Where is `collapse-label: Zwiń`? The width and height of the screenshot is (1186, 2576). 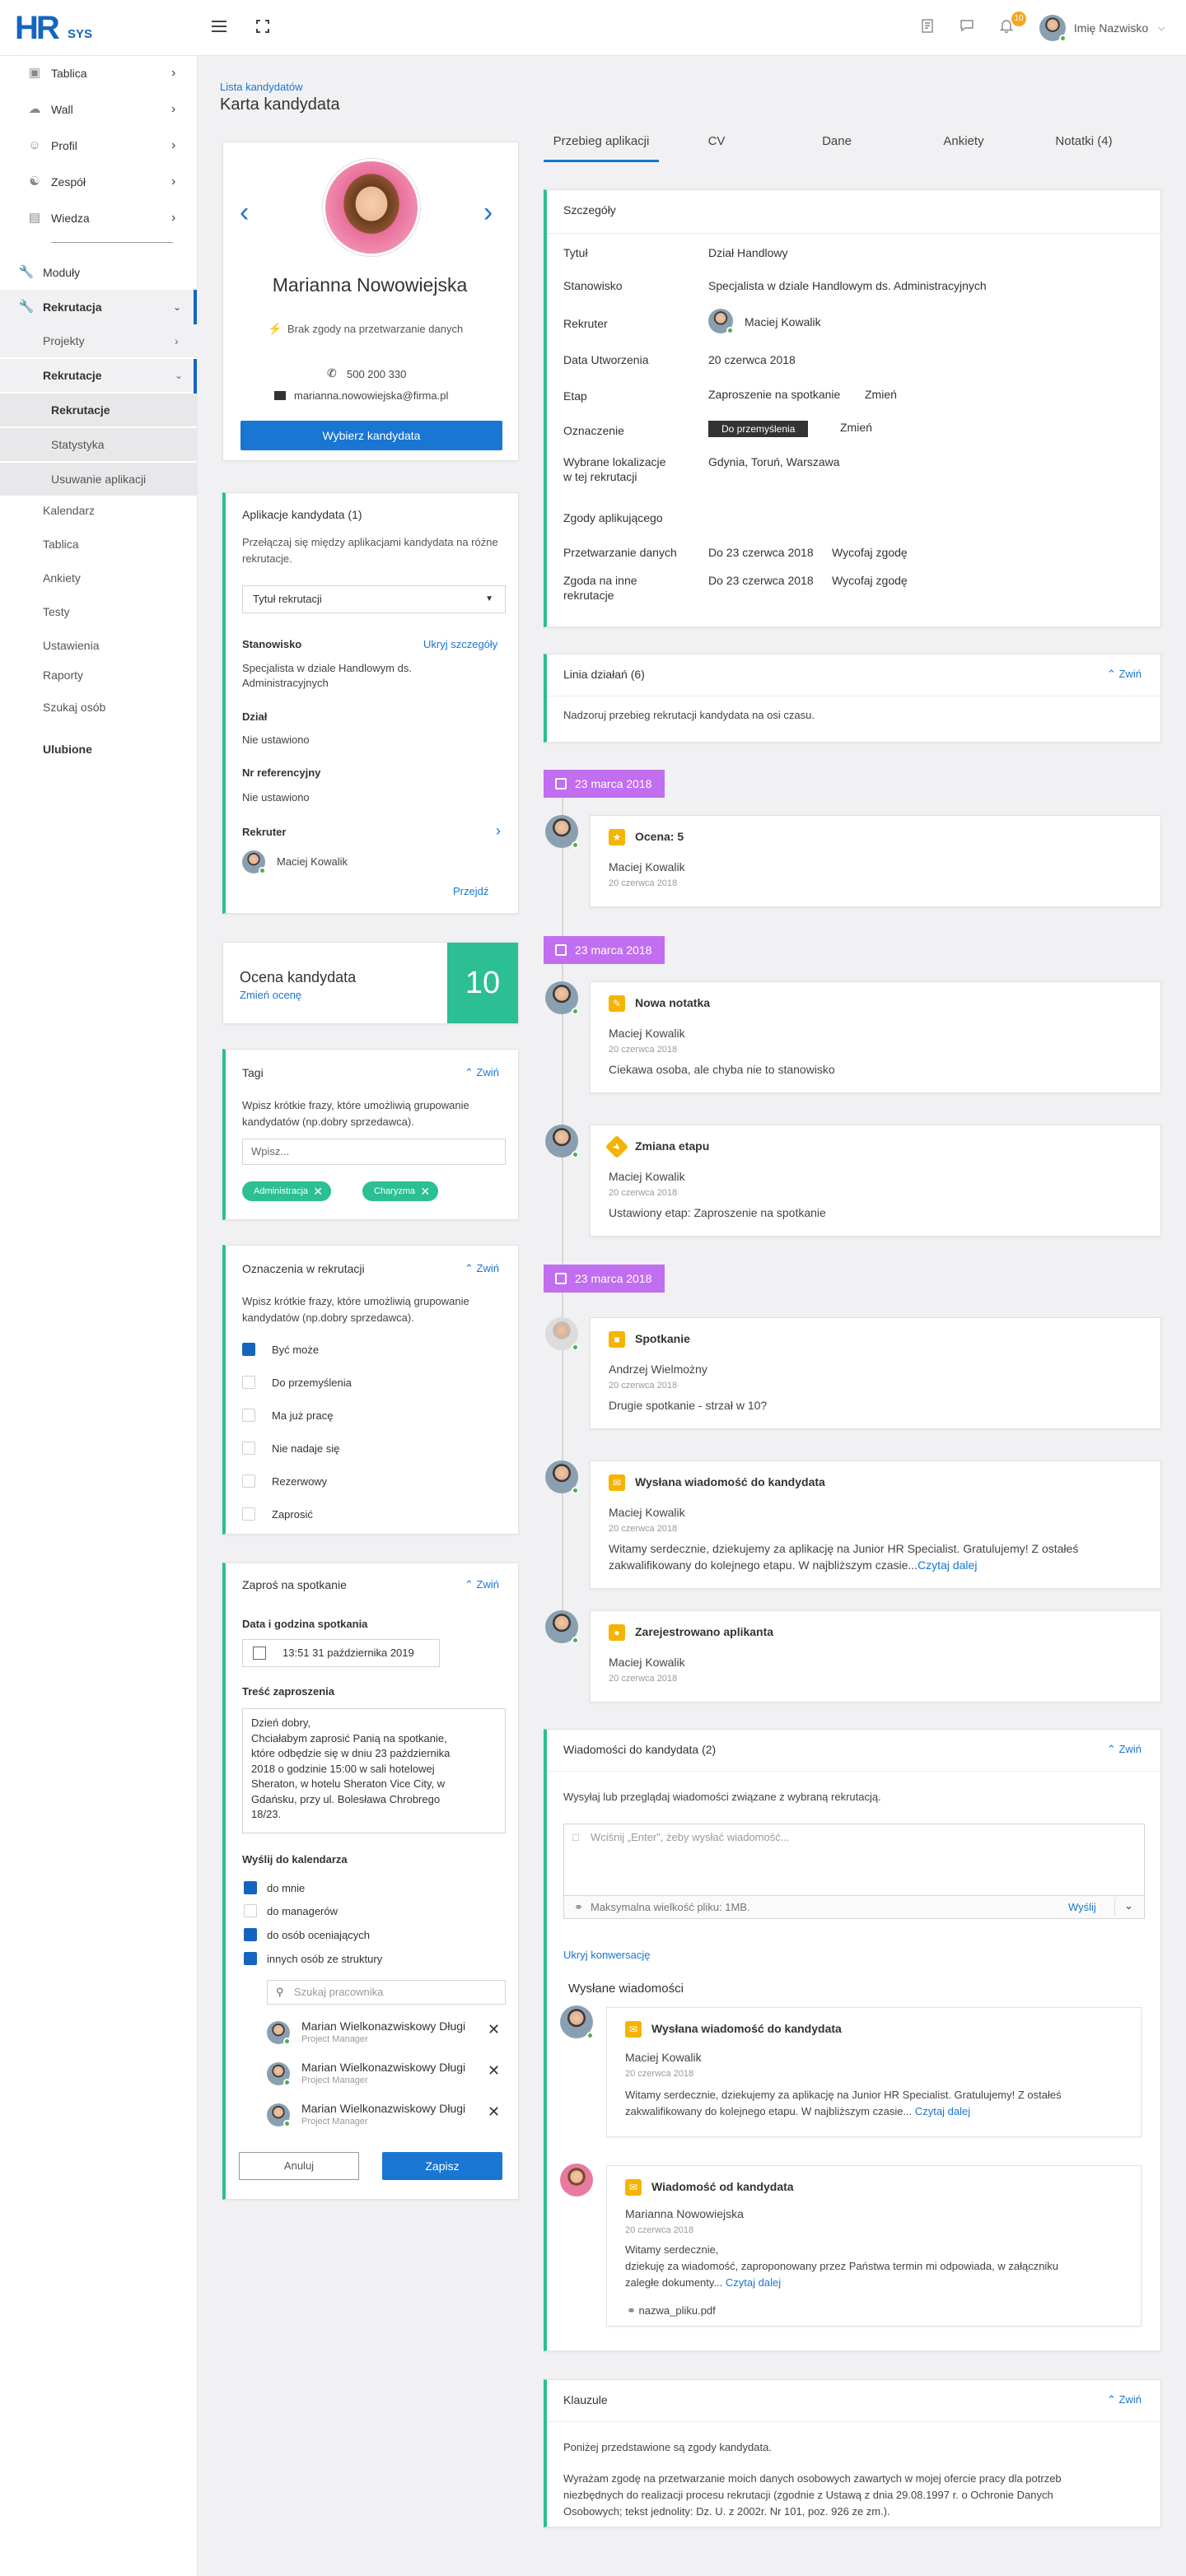
collapse-label: Zwiń is located at coordinates (487, 1072).